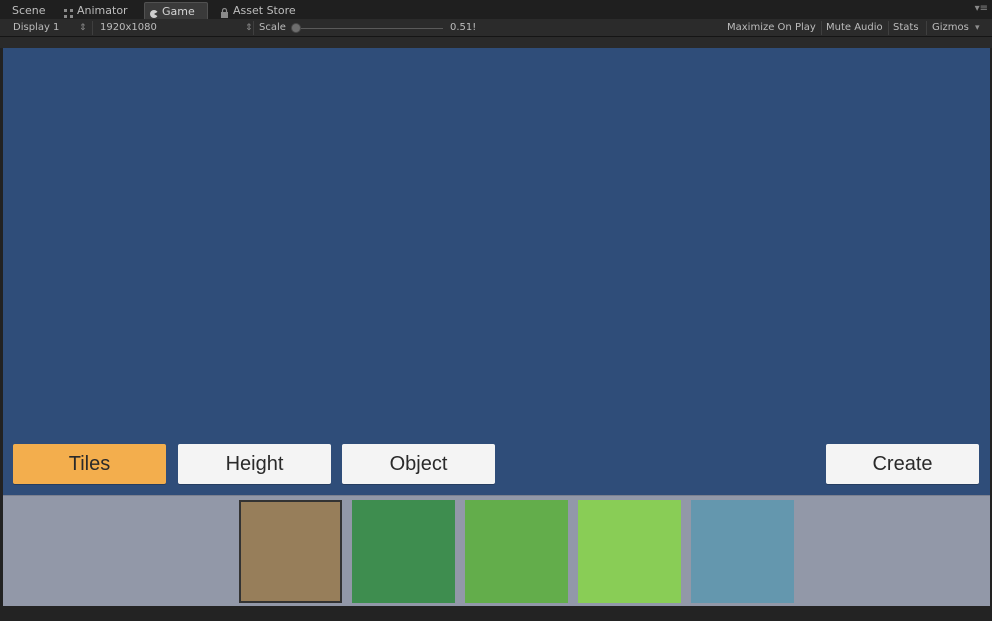 The height and width of the screenshot is (621, 992). Describe the element at coordinates (370, 28) in the screenshot. I see `scale-slider-track` at that location.